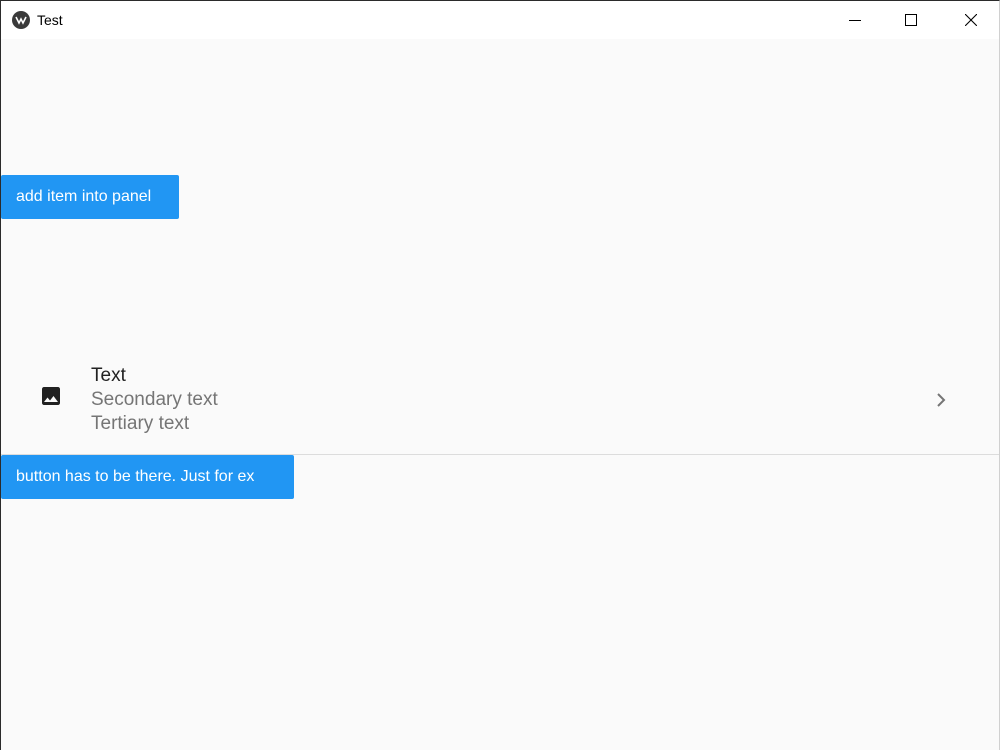 The image size is (1000, 750). I want to click on example-button: button has to be there. Just for ex, so click(147, 477).